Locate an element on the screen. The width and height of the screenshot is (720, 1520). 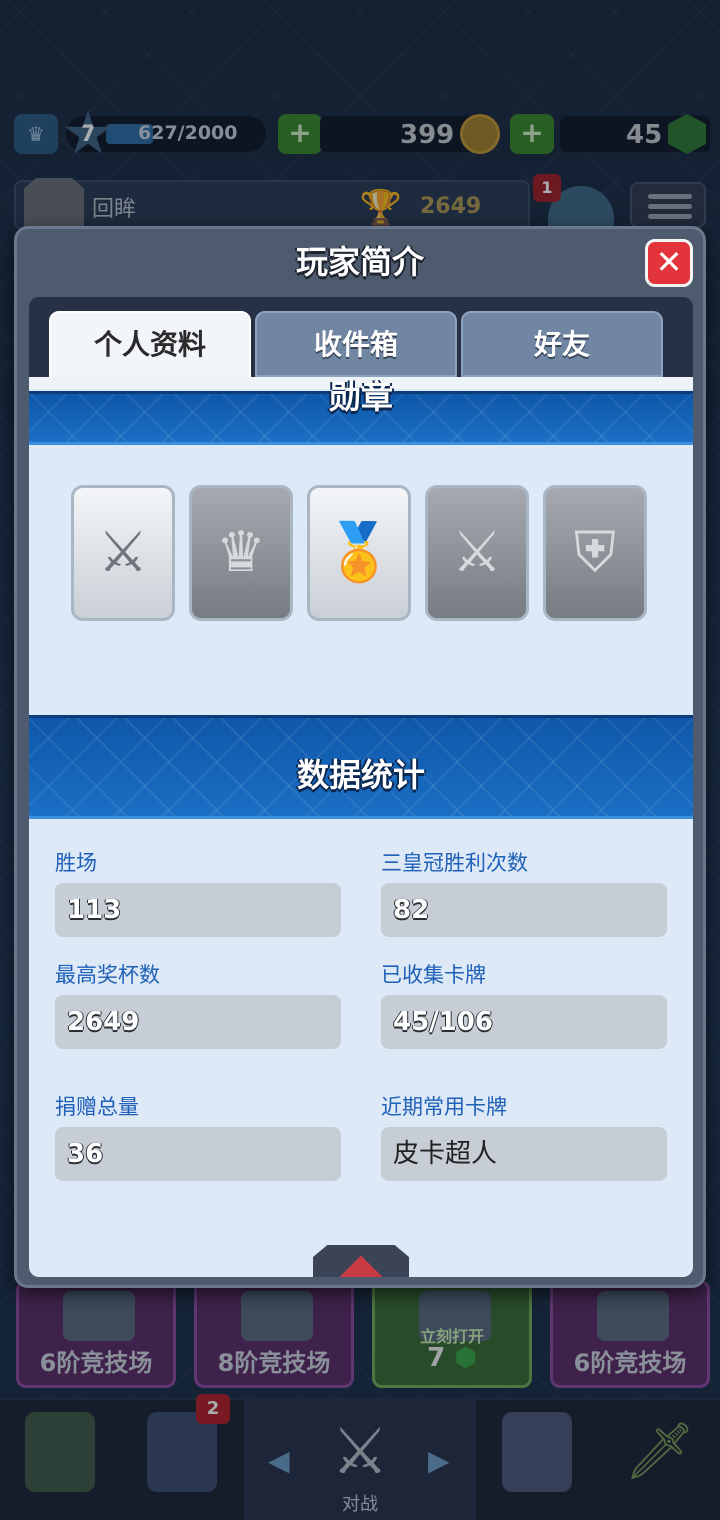
stat-label: 三皇冠胜利次数 is located at coordinates (454, 863).